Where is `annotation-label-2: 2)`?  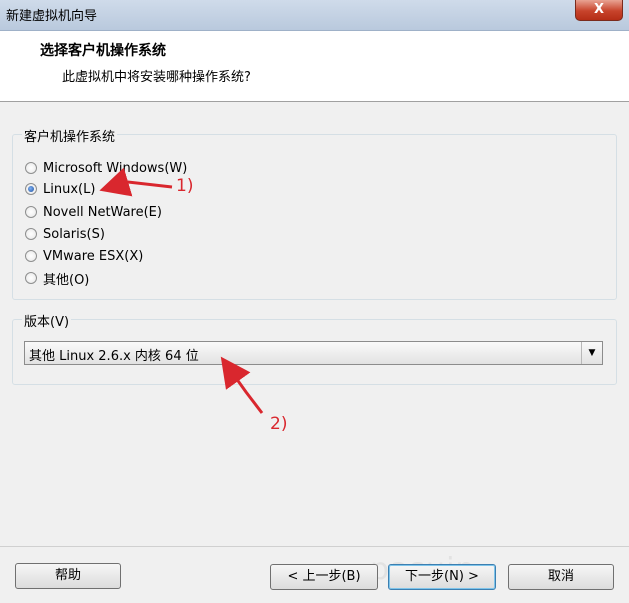 annotation-label-2: 2) is located at coordinates (279, 424).